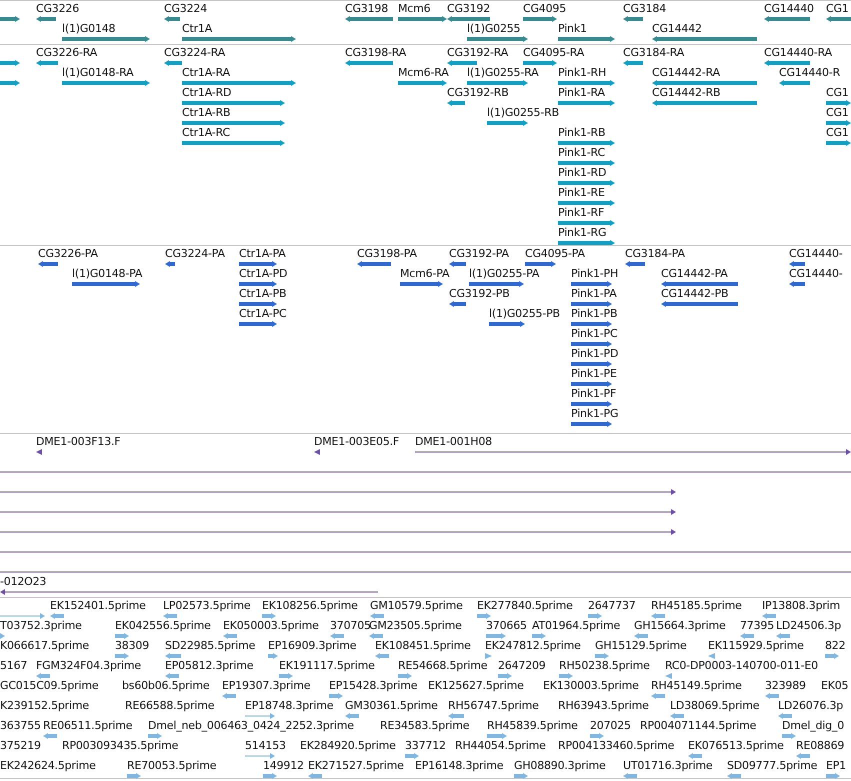  What do you see at coordinates (594, 274) in the screenshot?
I see `feature-label: Pink1-PH` at bounding box center [594, 274].